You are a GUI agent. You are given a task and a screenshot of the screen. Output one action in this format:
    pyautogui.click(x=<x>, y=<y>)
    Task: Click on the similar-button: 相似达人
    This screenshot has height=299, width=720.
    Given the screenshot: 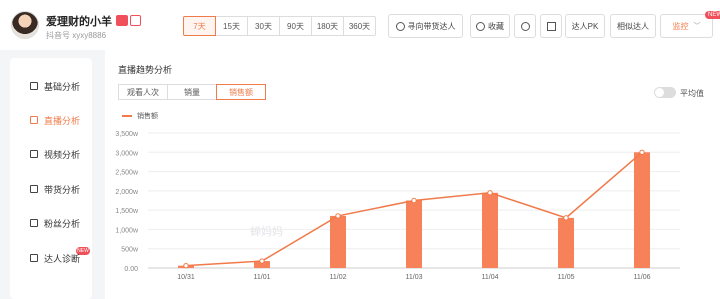 What is the action you would take?
    pyautogui.click(x=633, y=26)
    